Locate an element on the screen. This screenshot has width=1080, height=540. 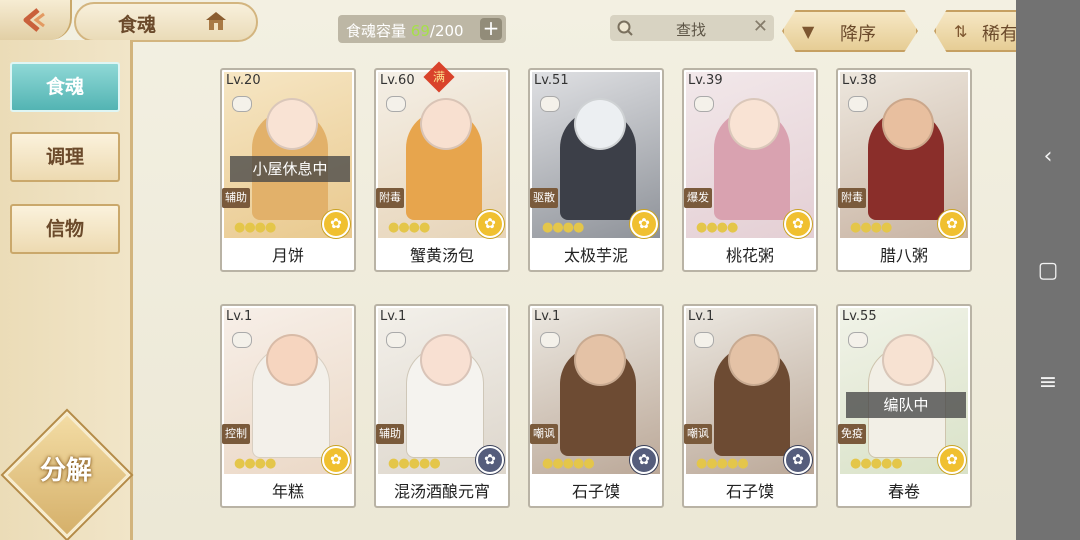
nav-item-conditioning: 调理 is located at coordinates (65, 157).